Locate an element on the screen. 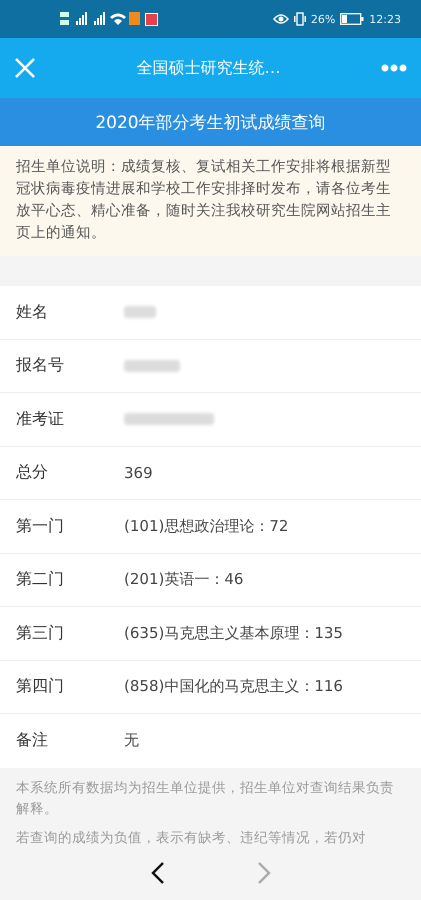  battery-percent: 26% is located at coordinates (323, 19).